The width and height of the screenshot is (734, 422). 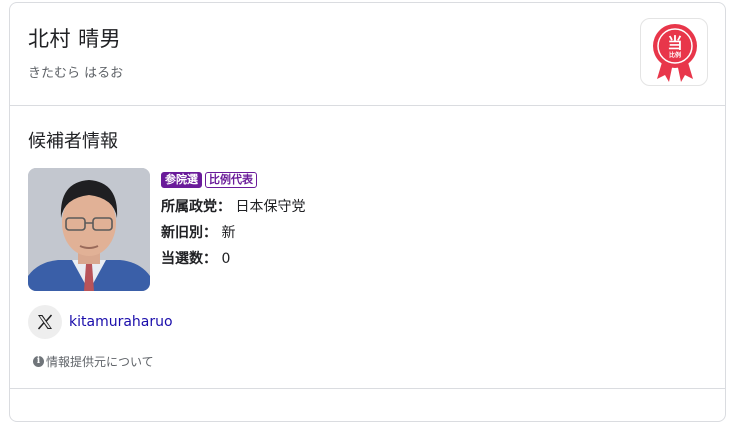 What do you see at coordinates (189, 259) in the screenshot?
I see `wins-label: 当選数：` at bounding box center [189, 259].